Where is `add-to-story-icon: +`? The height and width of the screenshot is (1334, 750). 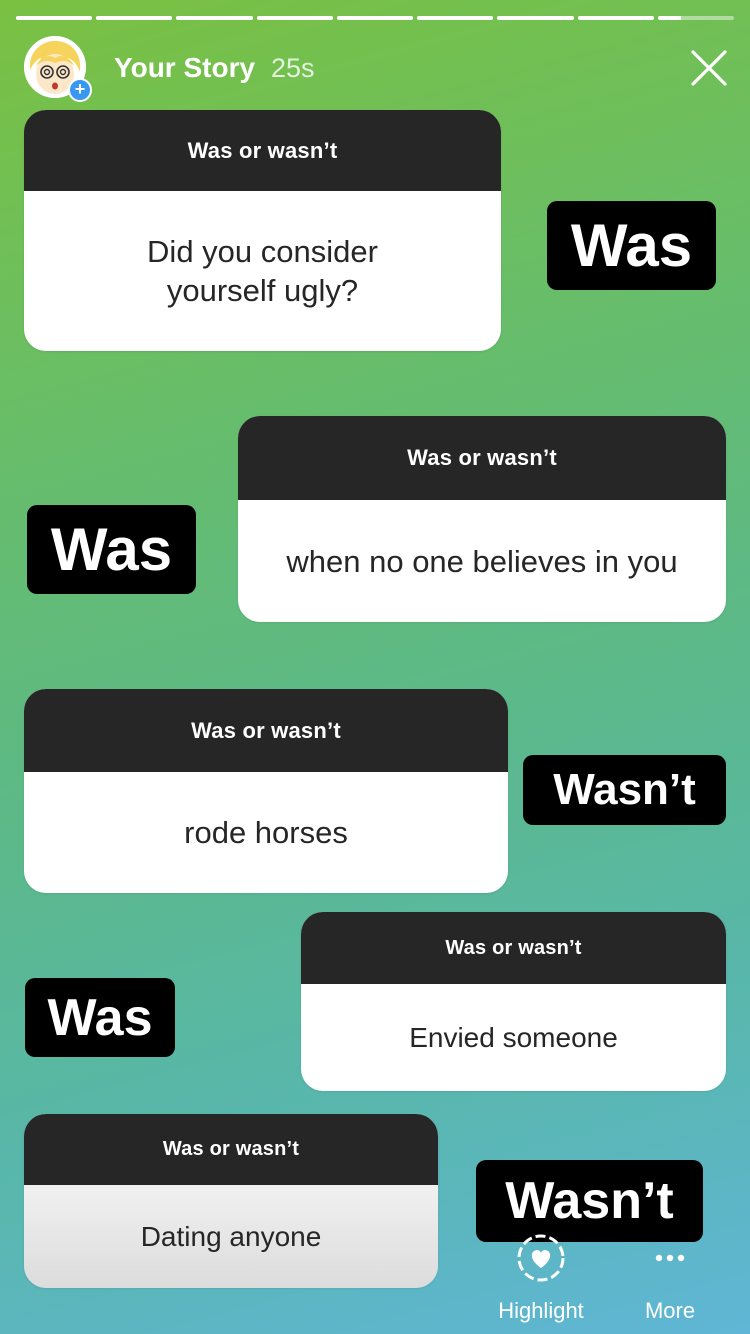 add-to-story-icon: + is located at coordinates (80, 90).